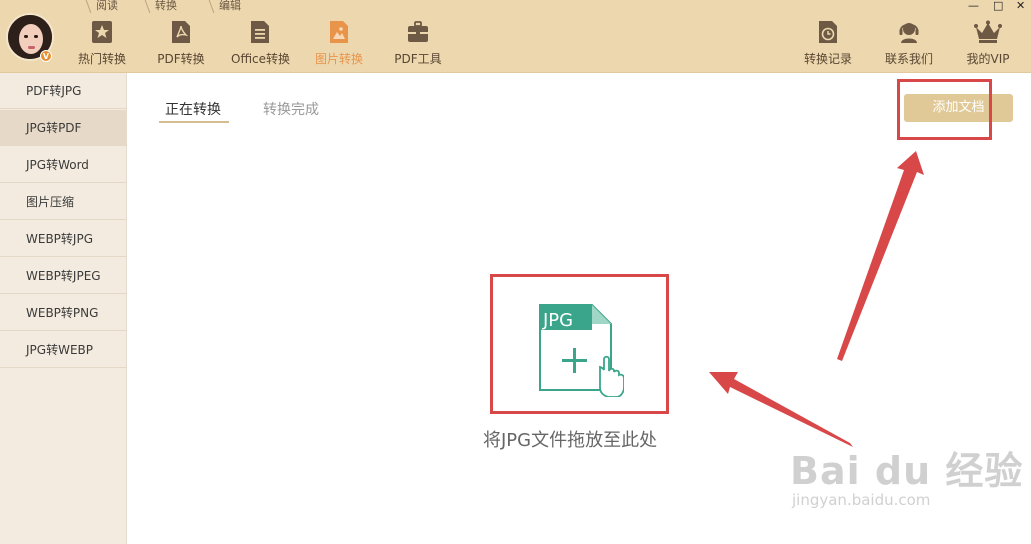 The width and height of the screenshot is (1031, 544). I want to click on headset-icon, so click(909, 33).